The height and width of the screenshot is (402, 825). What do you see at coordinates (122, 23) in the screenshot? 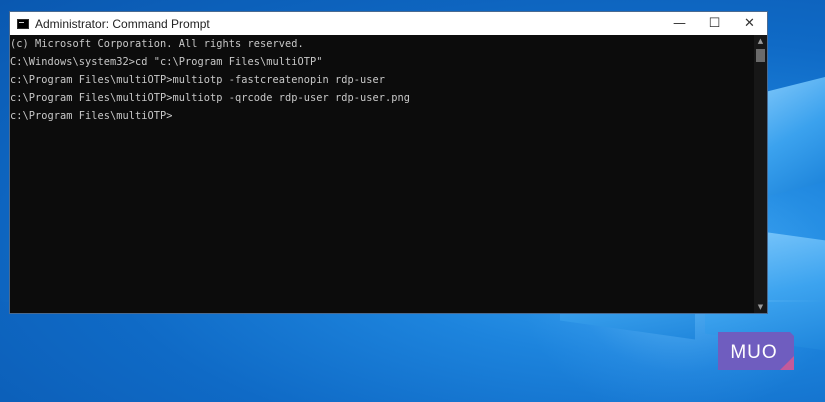
I see `window-title: Administrator: Command Prompt` at bounding box center [122, 23].